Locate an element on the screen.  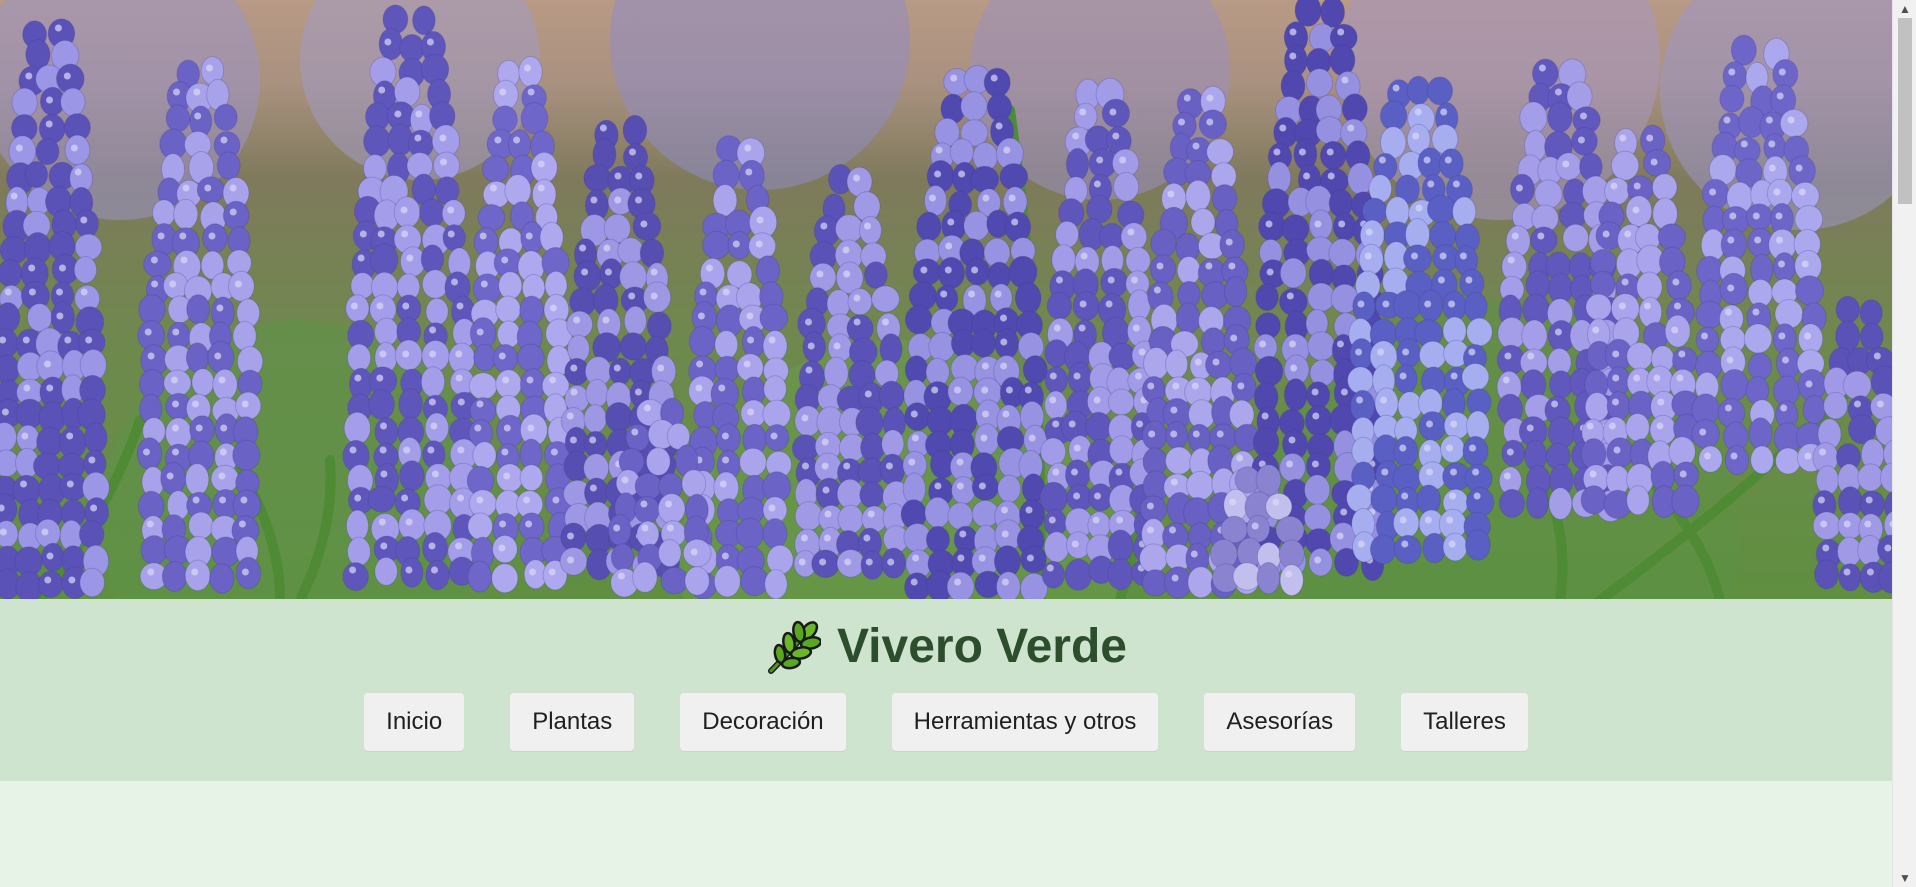
nav-button-plantas: Plantas is located at coordinates (572, 722).